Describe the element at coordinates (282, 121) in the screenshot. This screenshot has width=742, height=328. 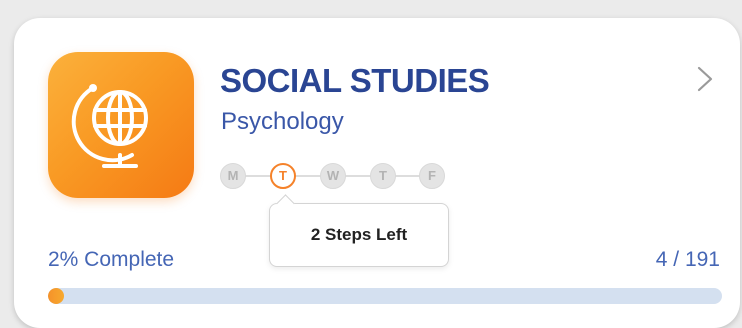
I see `course-subtitle: Psychology` at that location.